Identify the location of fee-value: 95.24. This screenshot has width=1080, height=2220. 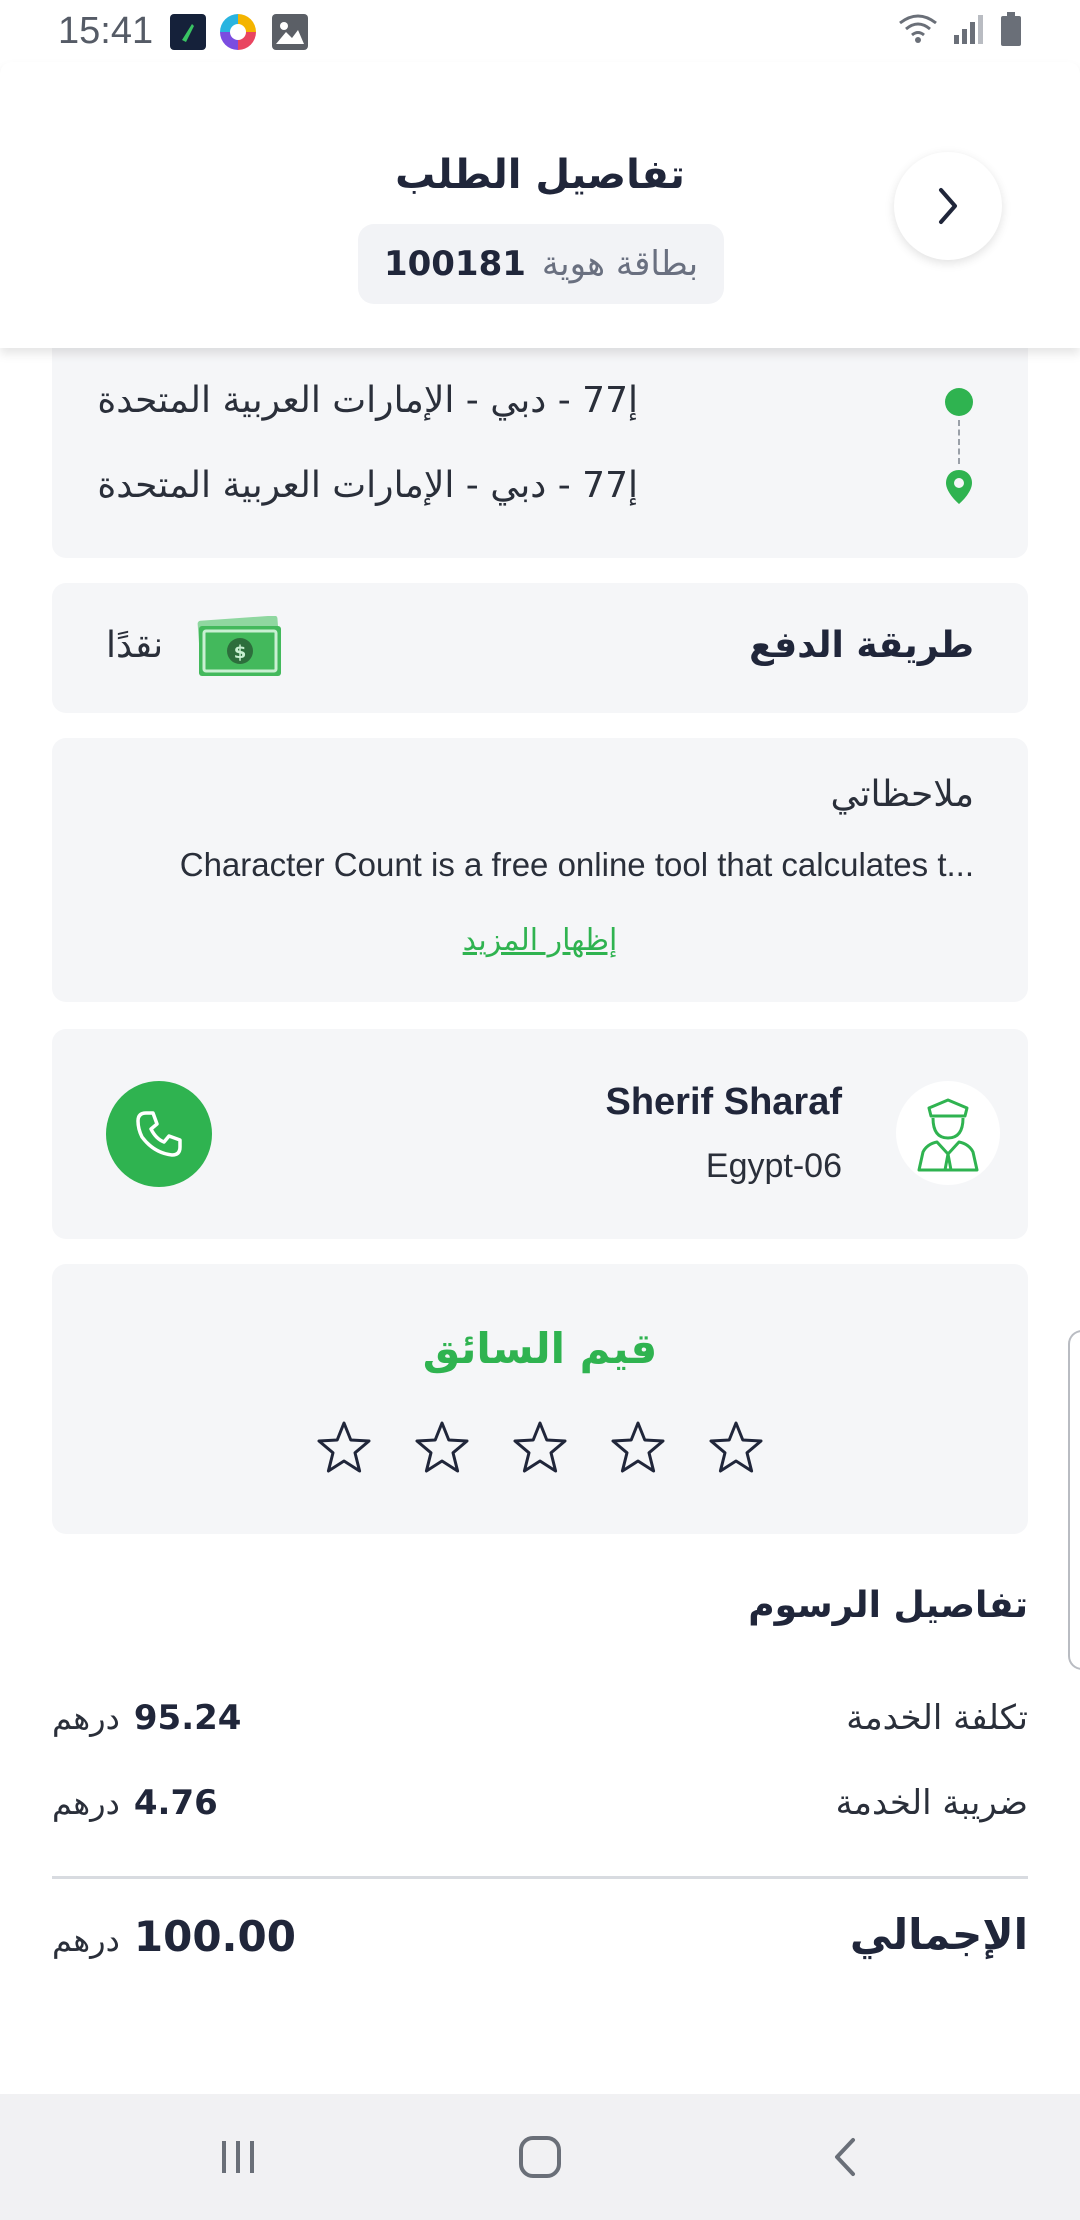
(187, 1718).